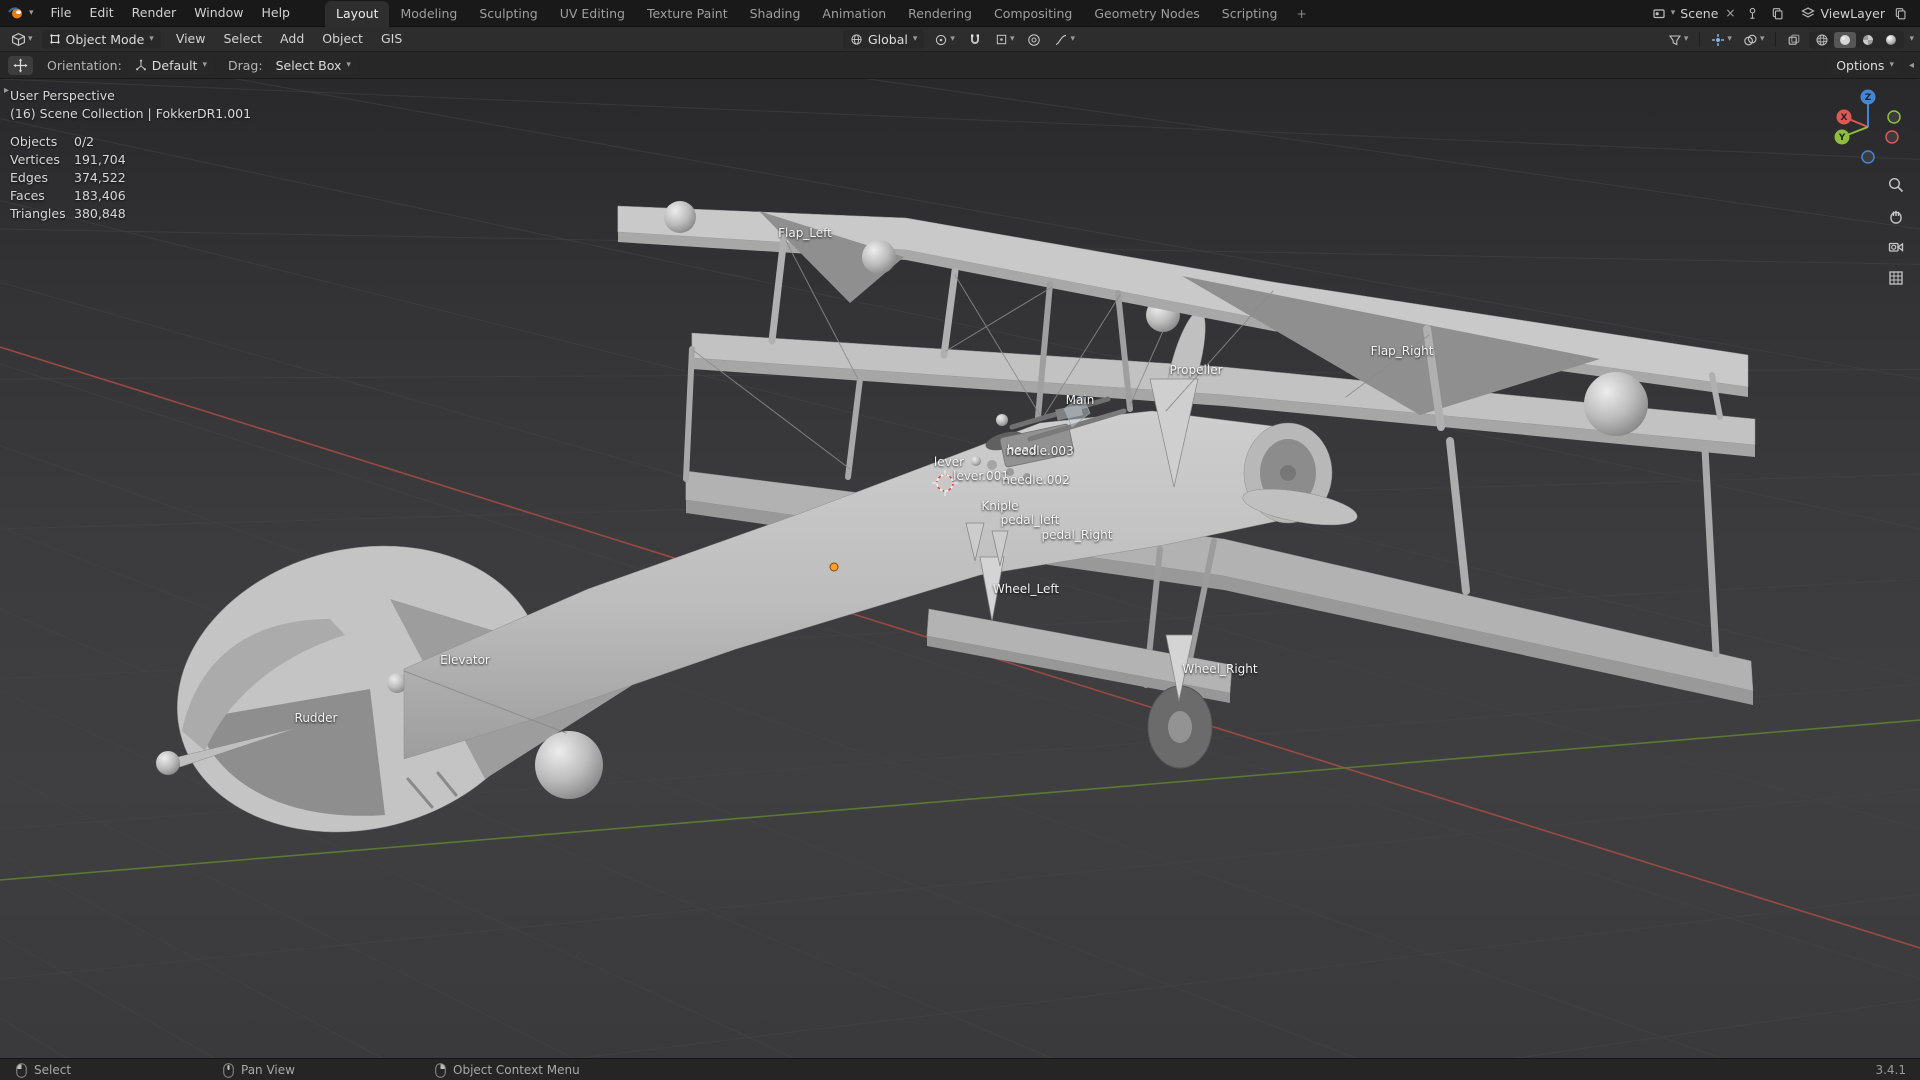 The width and height of the screenshot is (1920, 1080). I want to click on options-button: Options ▾, so click(1865, 65).